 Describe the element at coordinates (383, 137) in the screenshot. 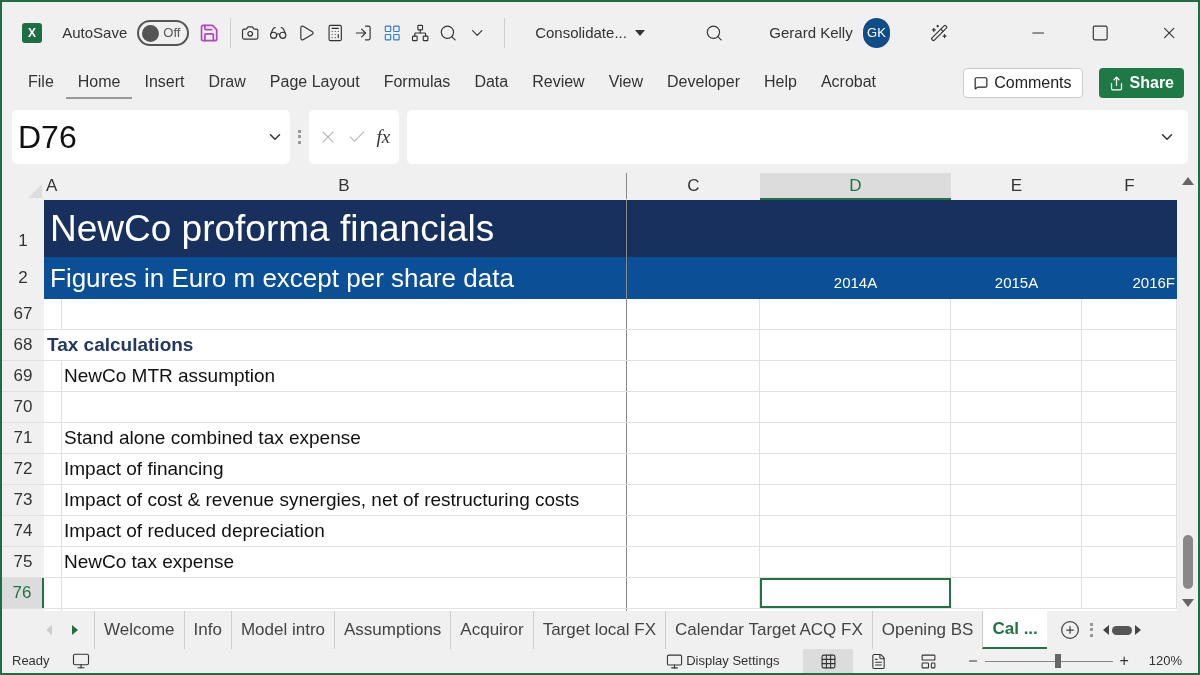

I see `insert-function-icon: fx` at that location.